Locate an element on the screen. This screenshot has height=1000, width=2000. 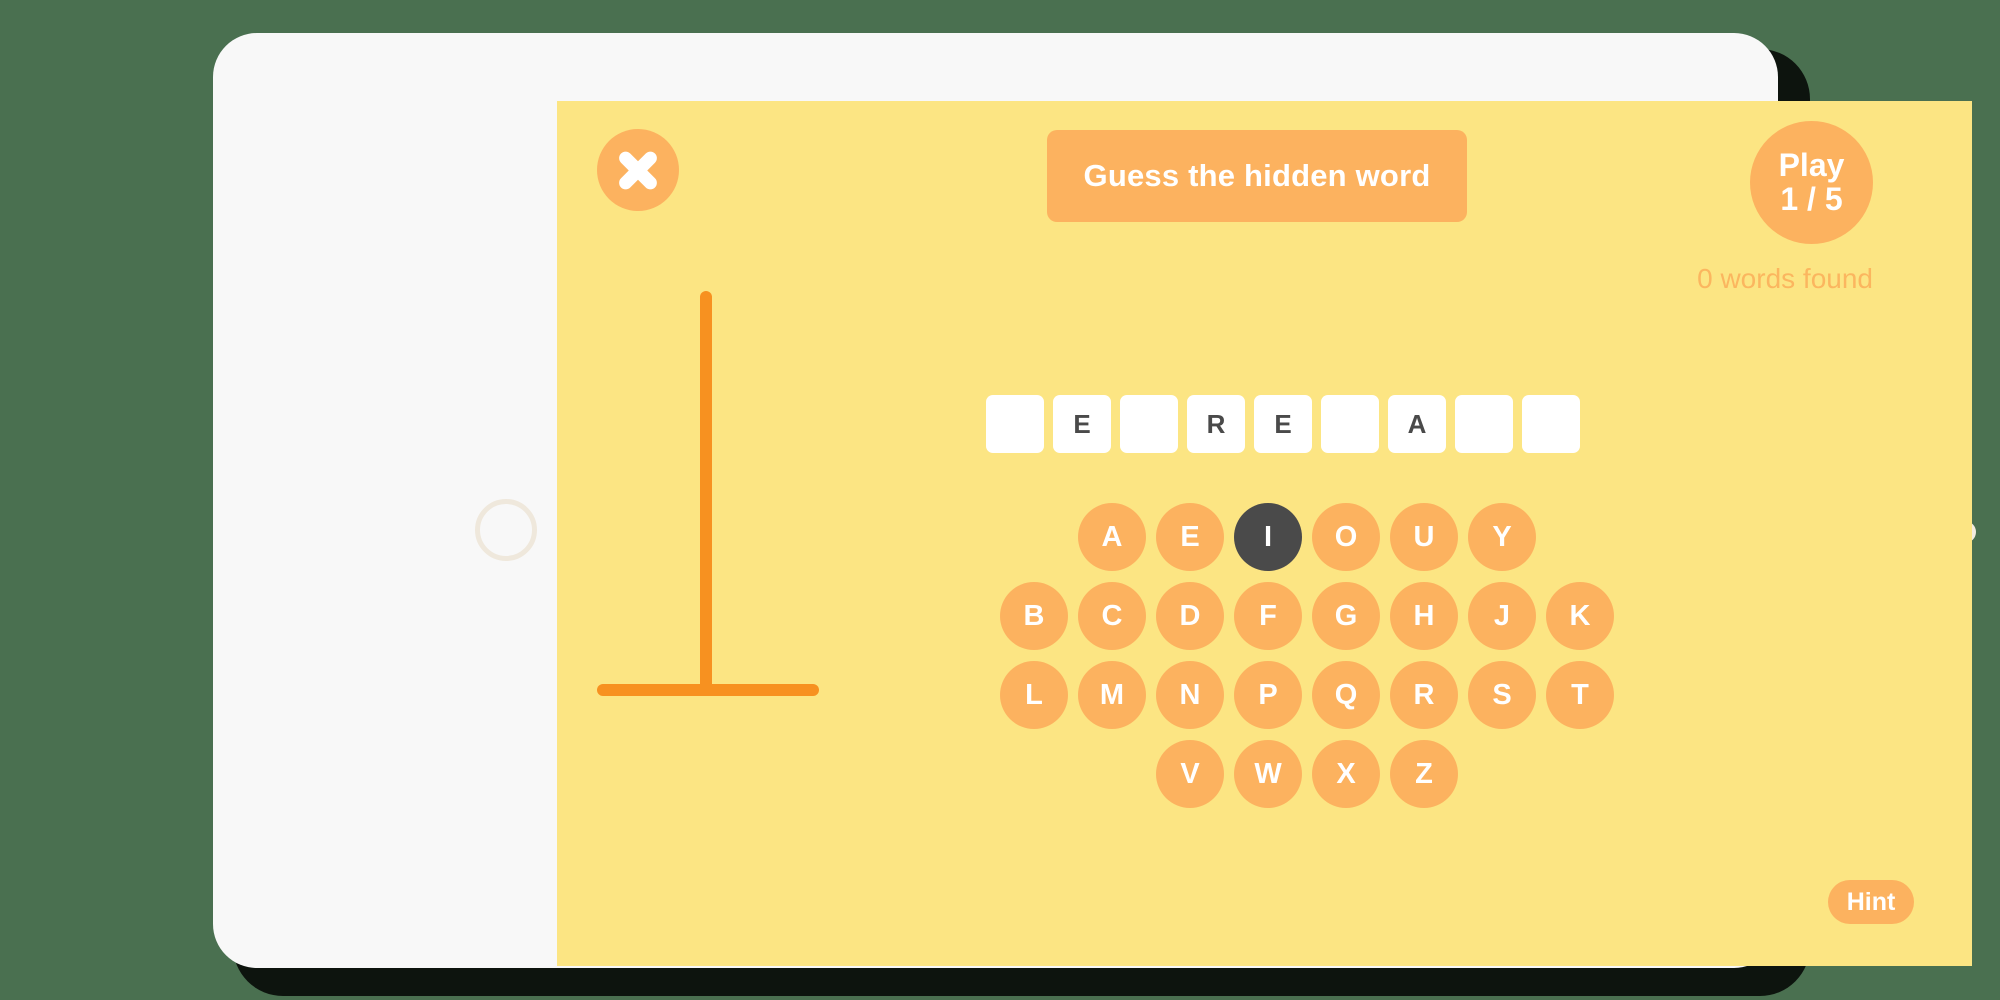
key-k: K is located at coordinates (1580, 616).